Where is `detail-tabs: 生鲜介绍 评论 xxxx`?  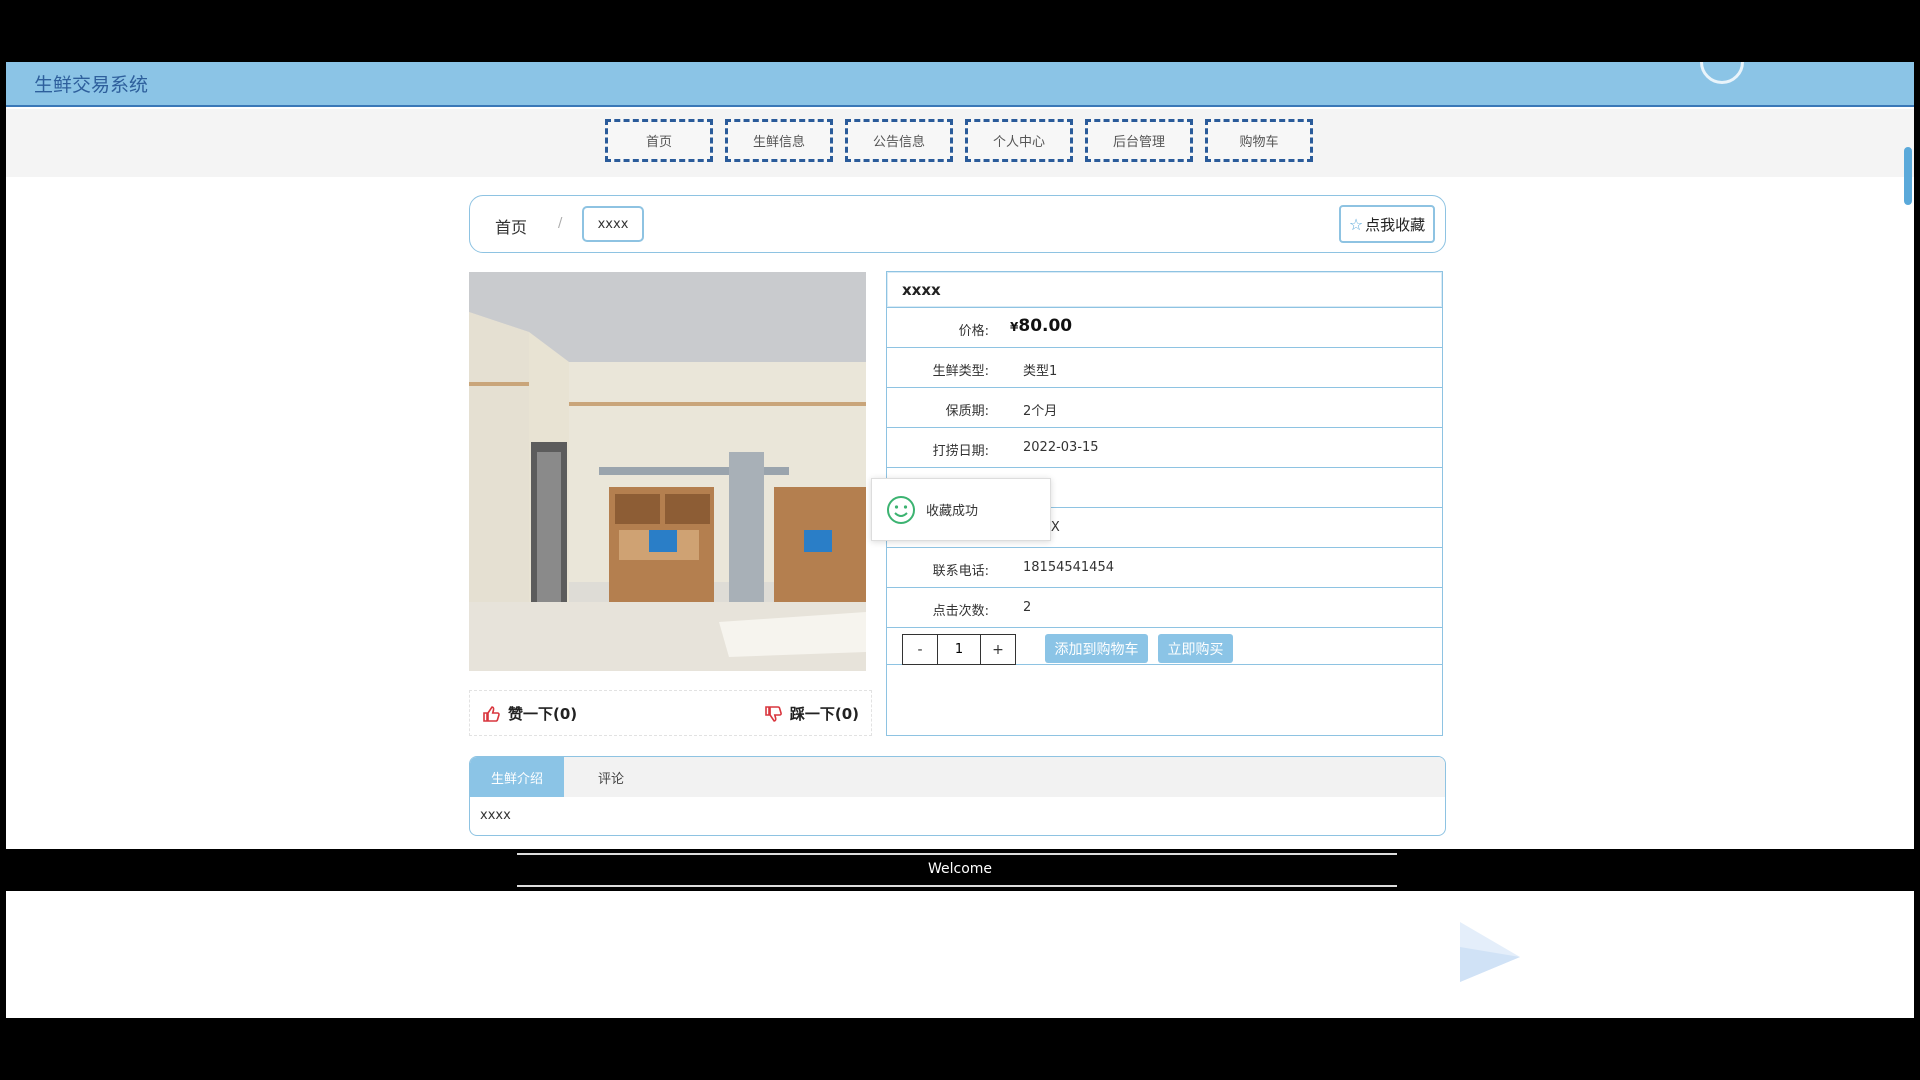
detail-tabs: 生鲜介绍 评论 xxxx is located at coordinates (957, 796).